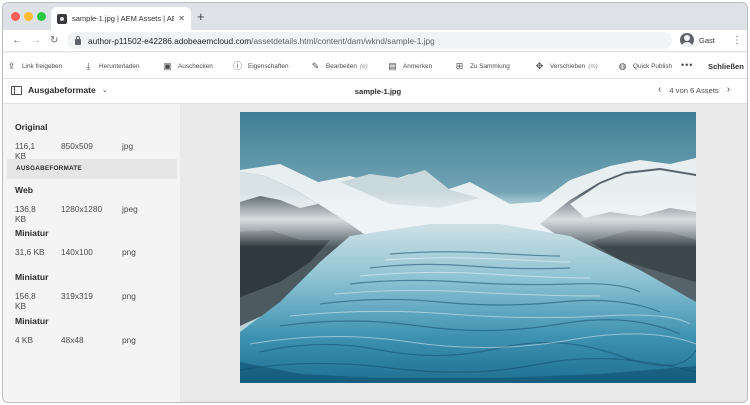 The width and height of the screenshot is (750, 405). What do you see at coordinates (54, 41) in the screenshot?
I see `reload-icon: ↻` at bounding box center [54, 41].